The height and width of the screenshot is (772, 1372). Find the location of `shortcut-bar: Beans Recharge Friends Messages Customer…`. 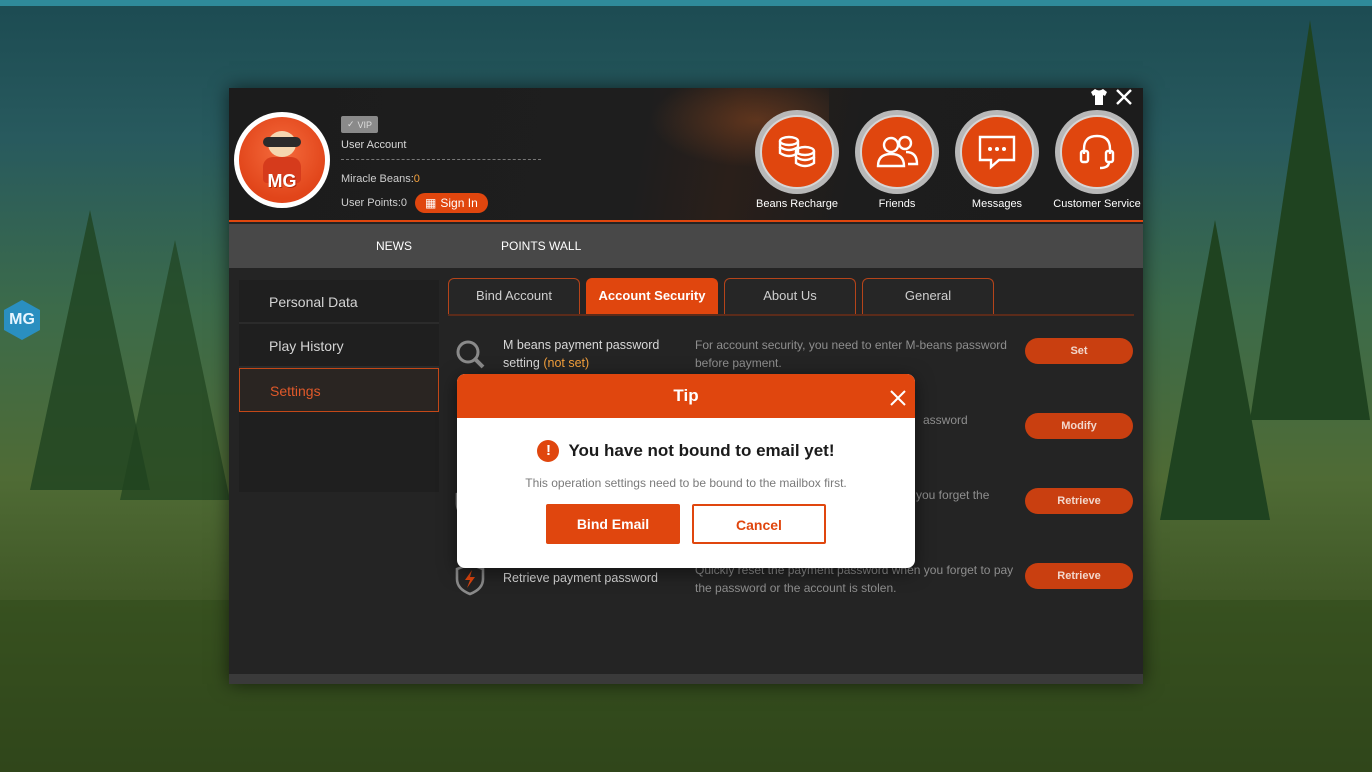

shortcut-bar: Beans Recharge Friends Messages Customer… is located at coordinates (947, 160).